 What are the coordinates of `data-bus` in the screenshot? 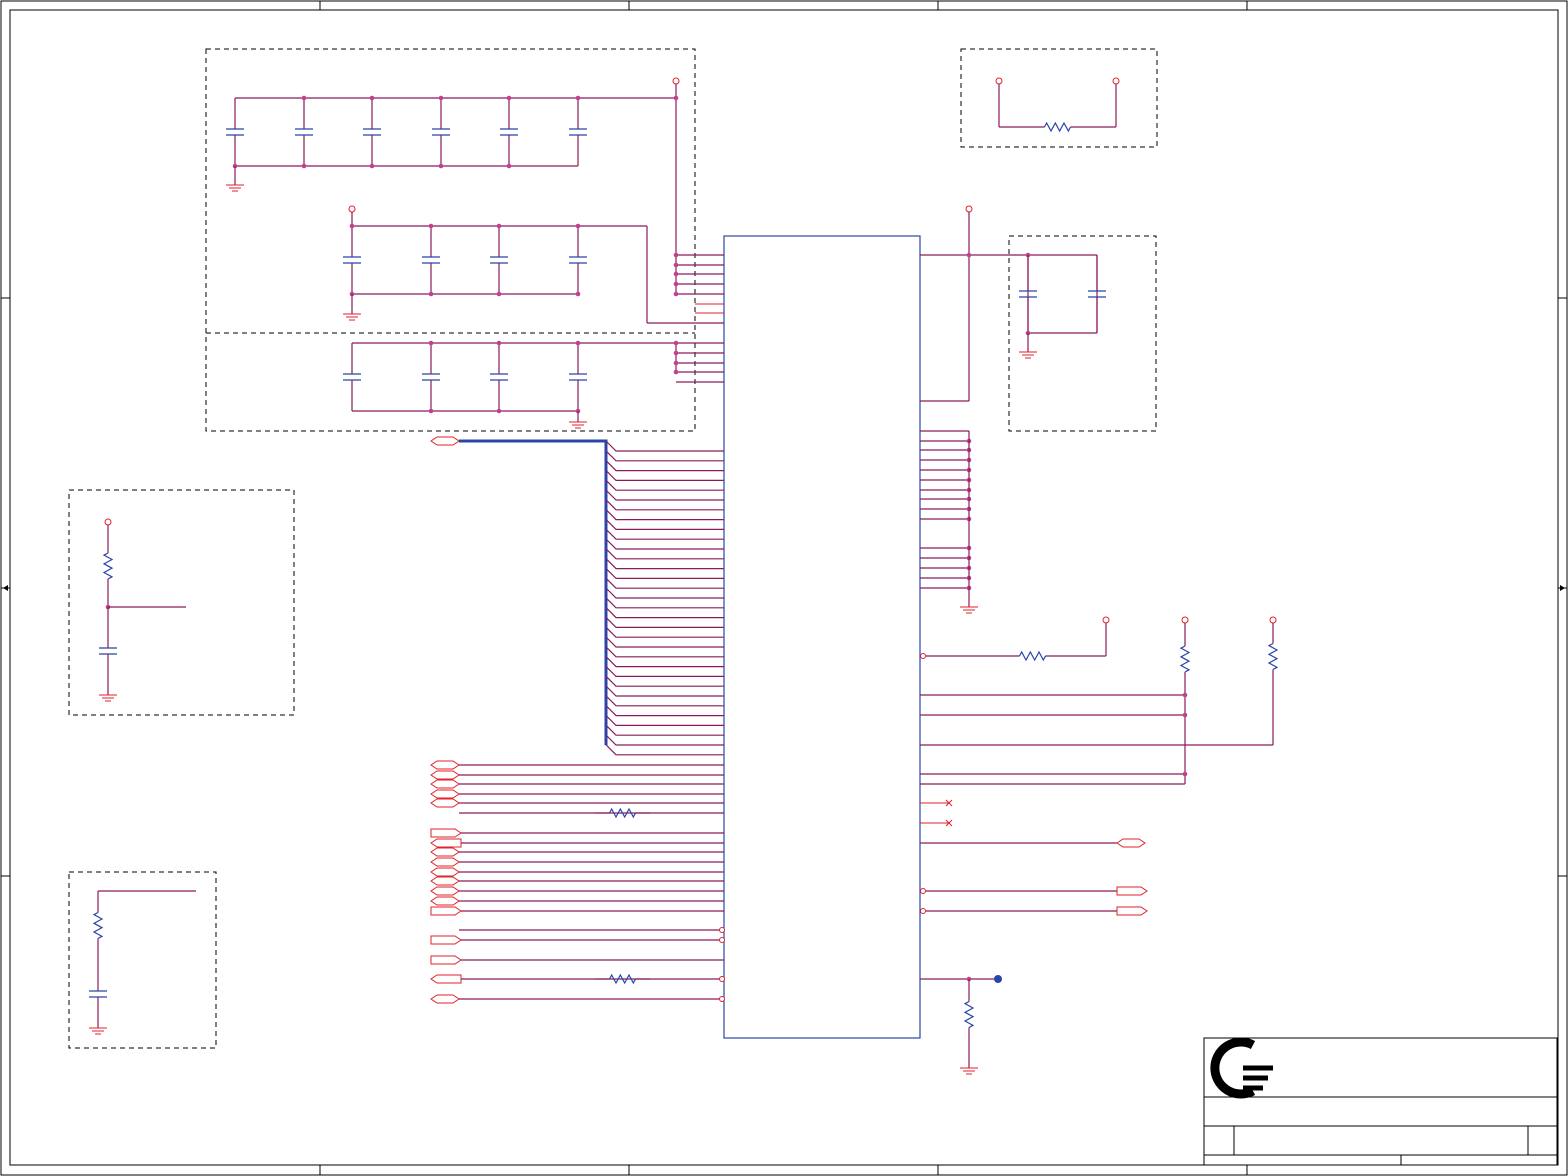 It's located at (577, 596).